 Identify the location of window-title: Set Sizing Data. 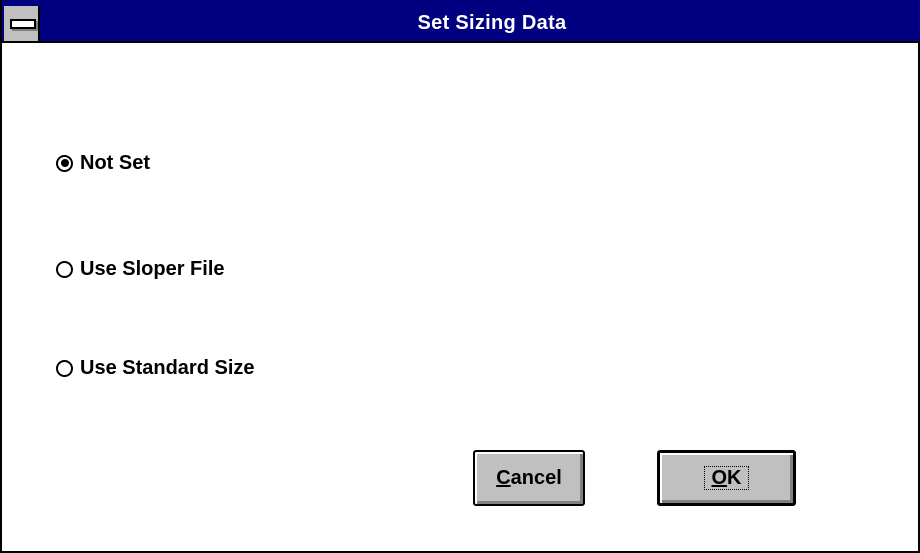
(492, 23).